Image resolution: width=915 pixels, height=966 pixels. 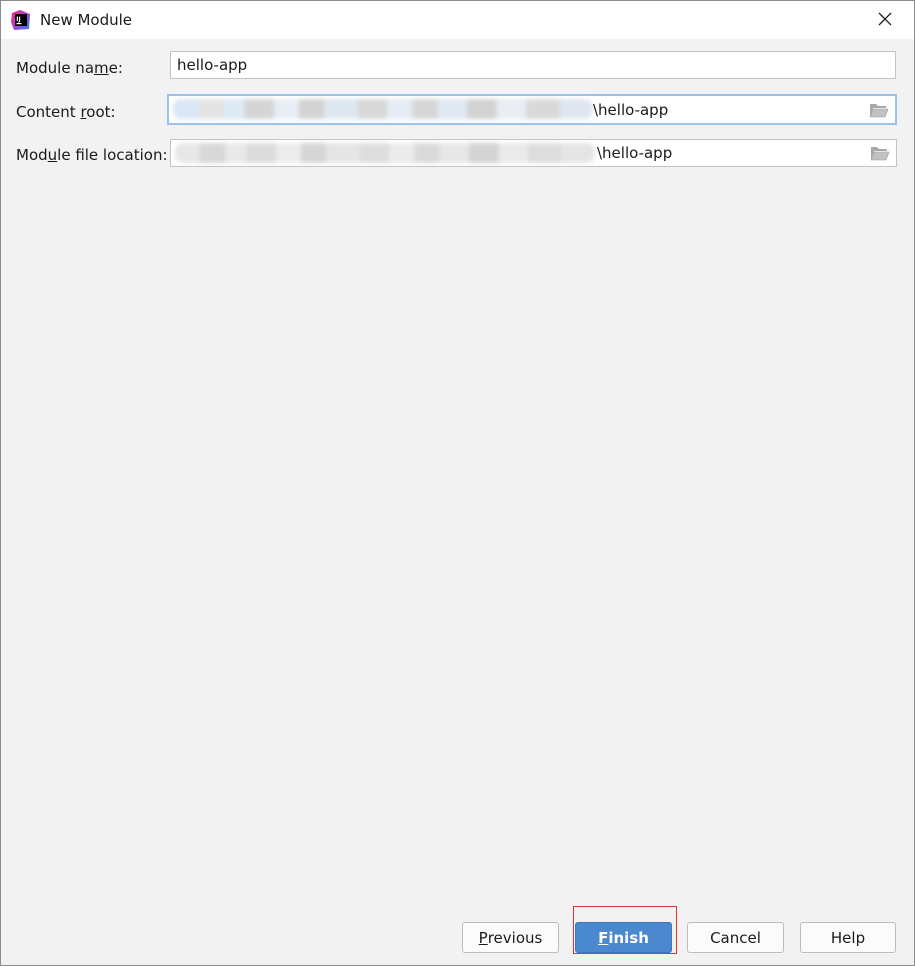 I want to click on previous-button: Previous, so click(x=510, y=937).